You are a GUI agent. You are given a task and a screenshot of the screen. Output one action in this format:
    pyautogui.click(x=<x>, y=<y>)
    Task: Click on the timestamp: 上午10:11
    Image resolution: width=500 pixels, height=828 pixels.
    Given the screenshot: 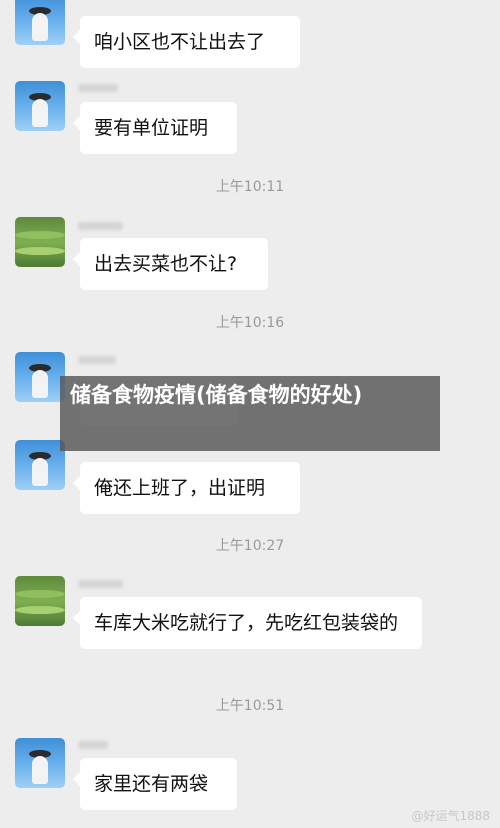 What is the action you would take?
    pyautogui.click(x=250, y=187)
    